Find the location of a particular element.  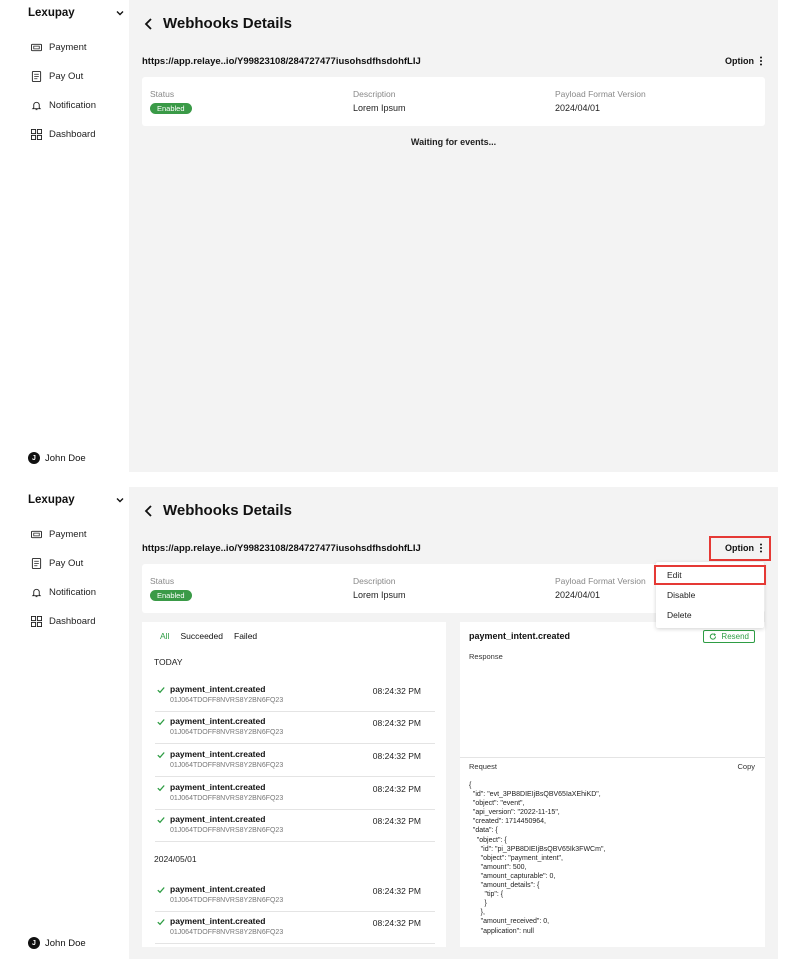

payload-field: Payload Format Version 2024/04/01 is located at coordinates (600, 101).